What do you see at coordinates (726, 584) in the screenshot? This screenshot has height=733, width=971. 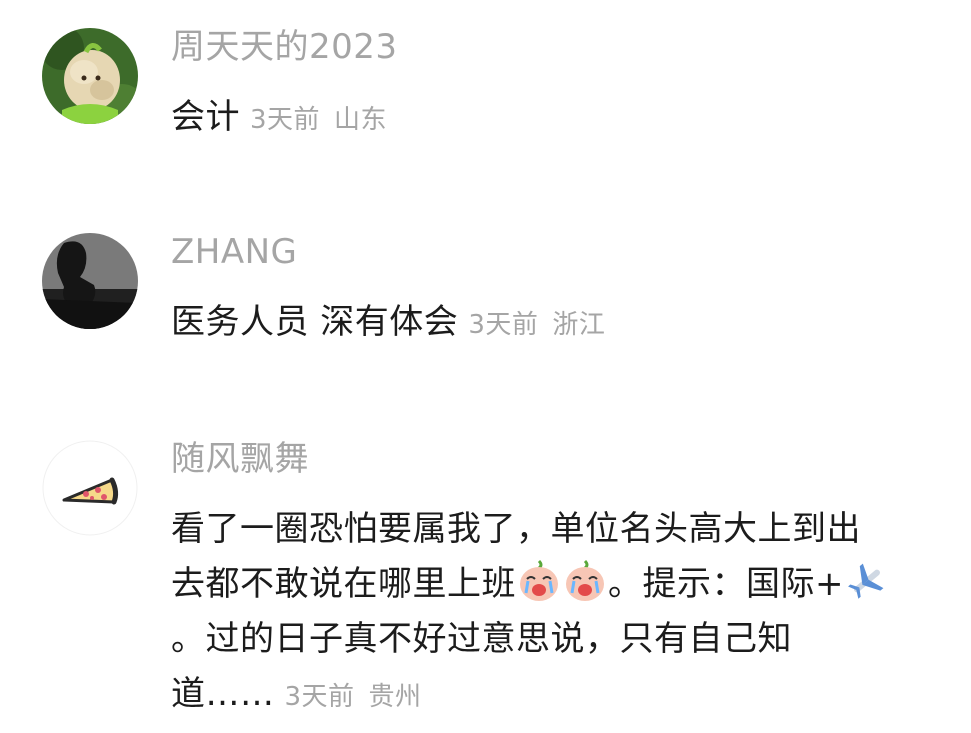 I see `comment-content-part2: 。提示：国际+` at bounding box center [726, 584].